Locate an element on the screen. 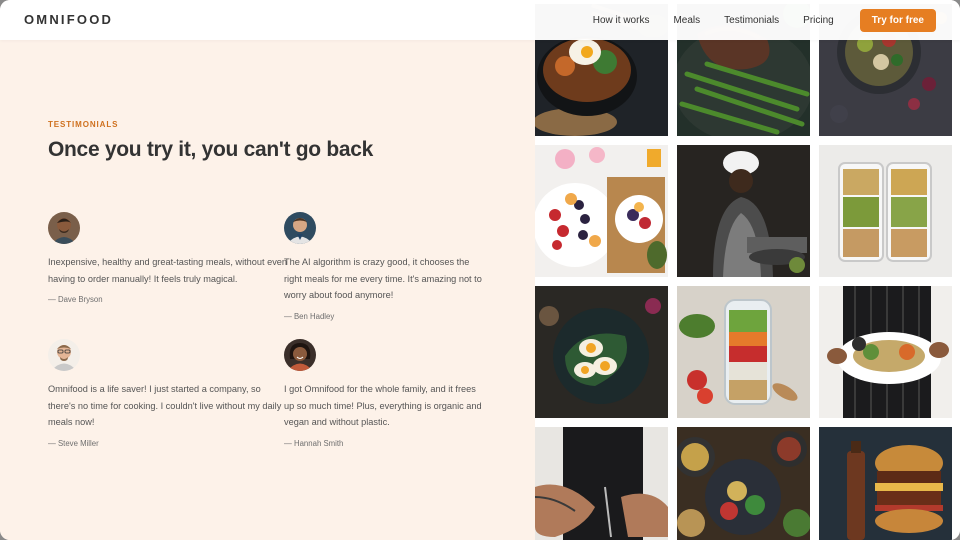  try-for-free-button: Try for free is located at coordinates (897, 20).